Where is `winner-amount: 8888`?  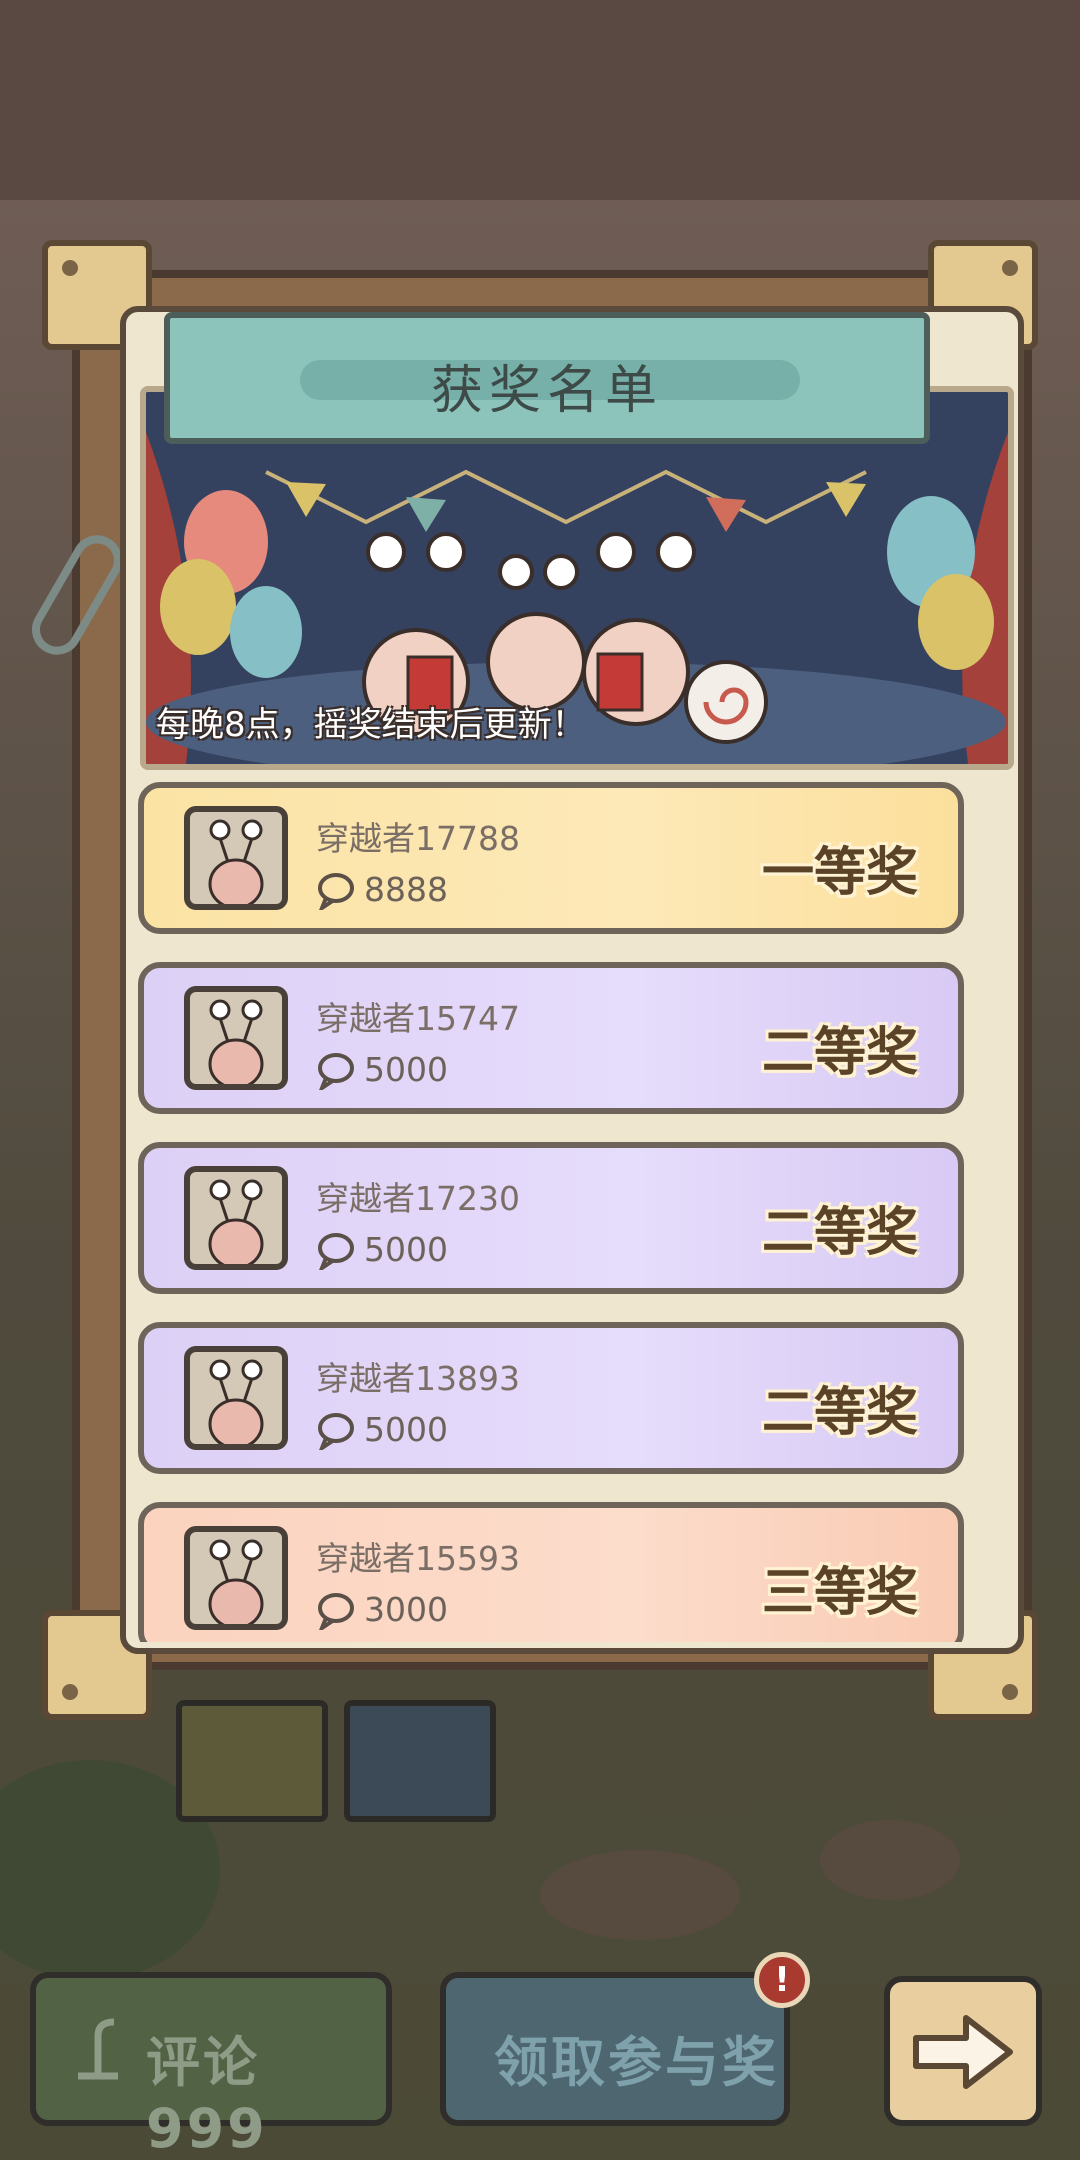
winner-amount: 8888 is located at coordinates (406, 889).